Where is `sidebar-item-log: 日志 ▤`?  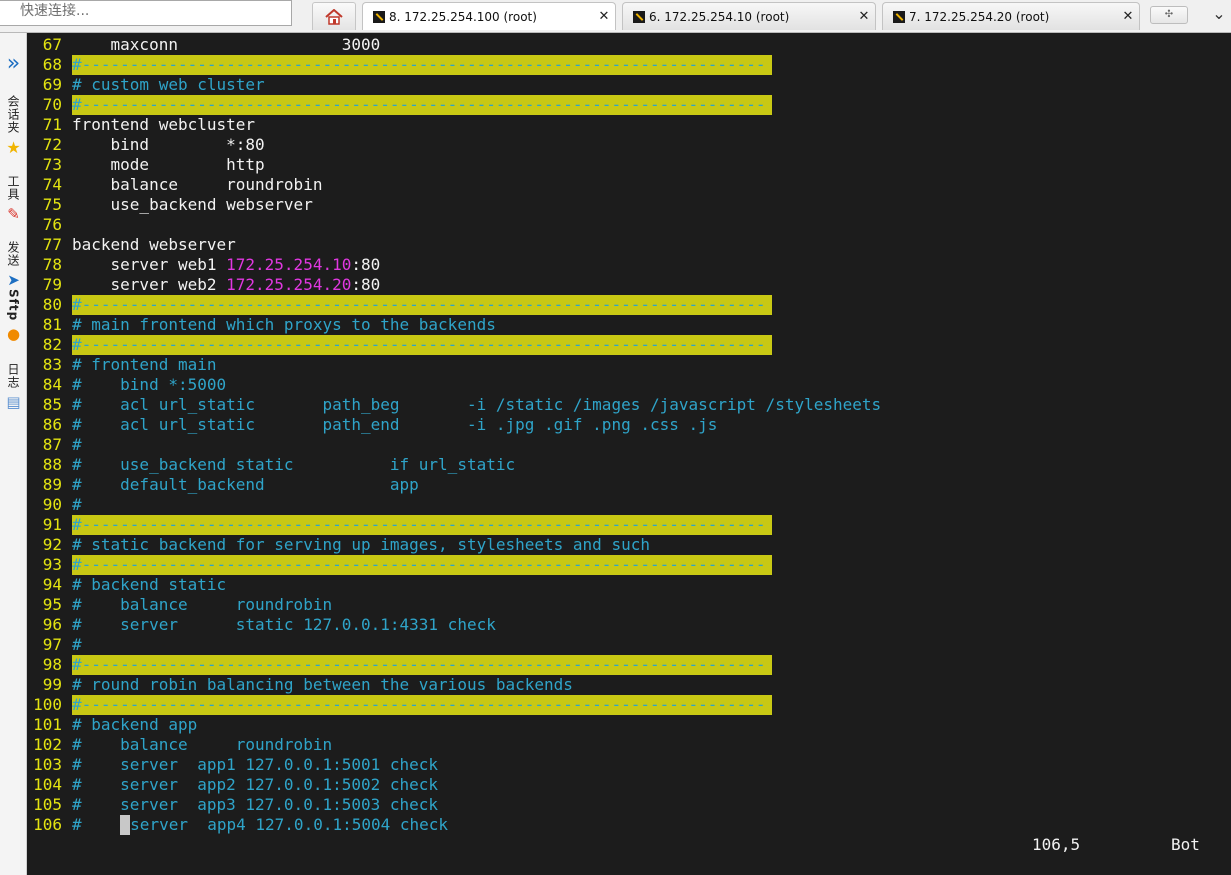 sidebar-item-log: 日志 ▤ is located at coordinates (13, 387).